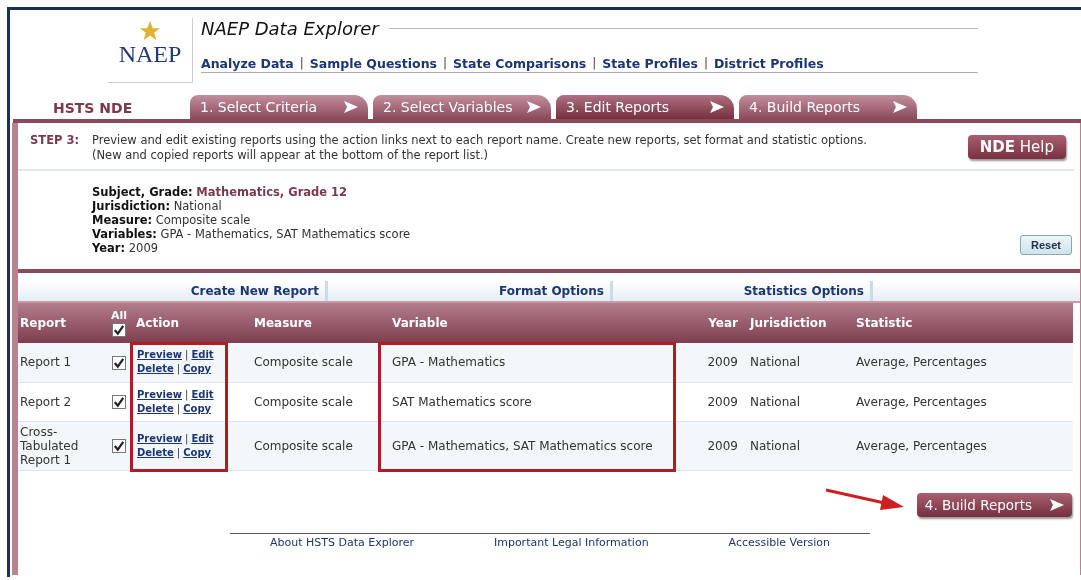 The height and width of the screenshot is (580, 1081). I want to click on step-label: STEP 3:, so click(55, 140).